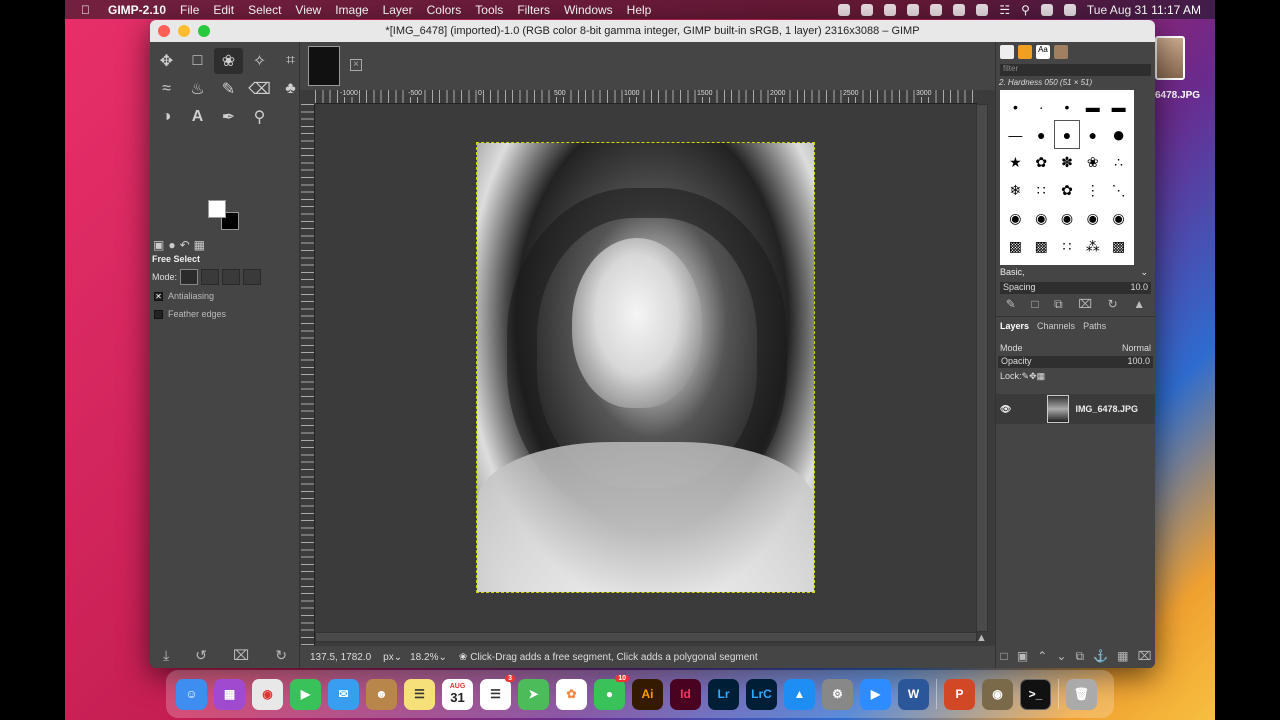  What do you see at coordinates (424, 657) in the screenshot?
I see `zoom-selector: 18.2%` at bounding box center [424, 657].